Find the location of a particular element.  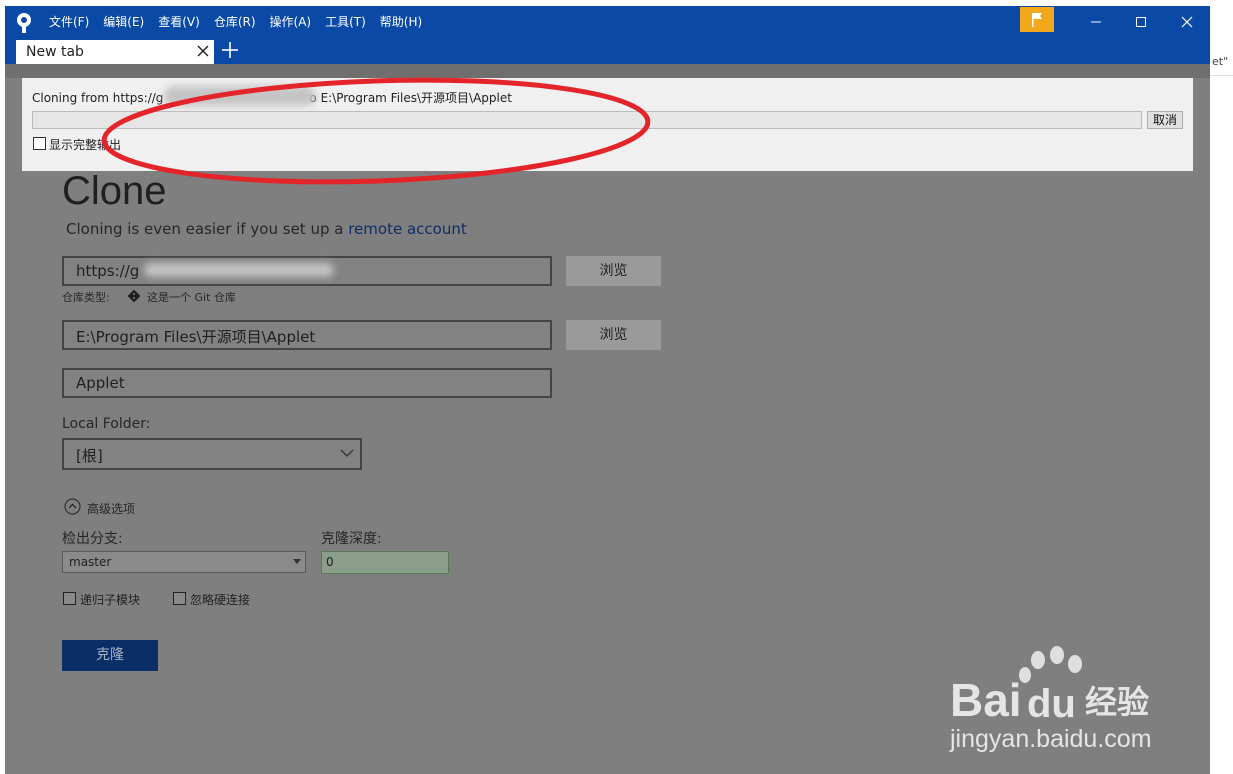

tab-bar: New tab is located at coordinates (607, 50).